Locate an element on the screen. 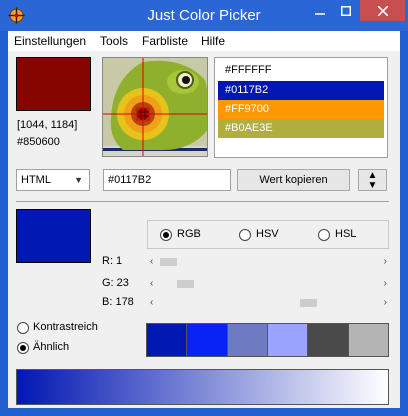 This screenshot has width=408, height=416. color-list-item-label: #FFFFFF is located at coordinates (248, 70).